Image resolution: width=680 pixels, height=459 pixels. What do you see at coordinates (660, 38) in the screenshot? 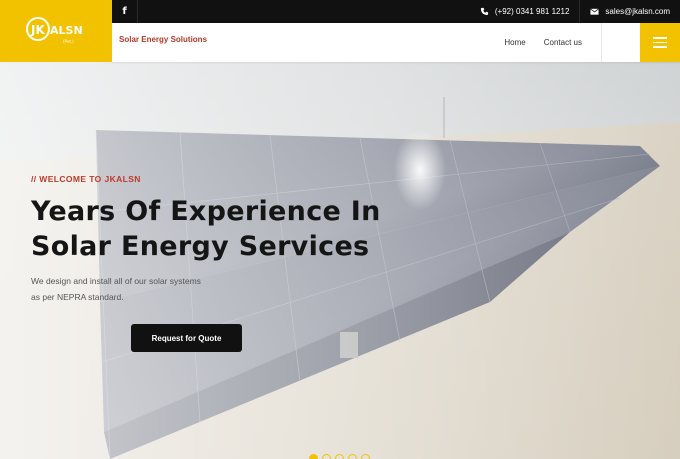
I see `hamburger-menu-icon` at bounding box center [660, 38].